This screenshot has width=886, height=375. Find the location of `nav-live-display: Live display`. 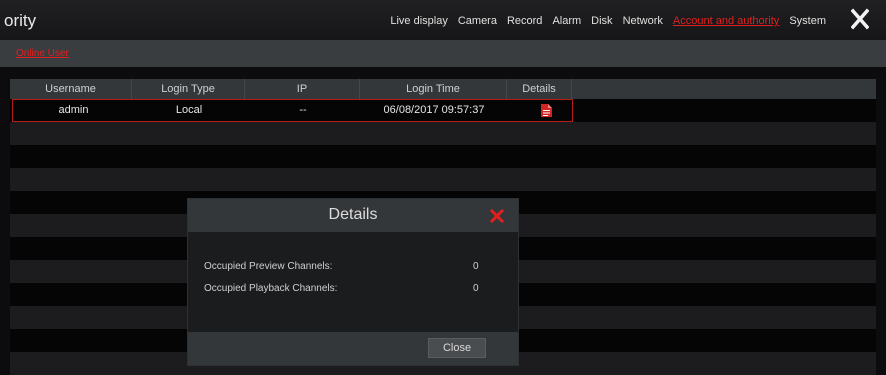

nav-live-display: Live display is located at coordinates (418, 21).